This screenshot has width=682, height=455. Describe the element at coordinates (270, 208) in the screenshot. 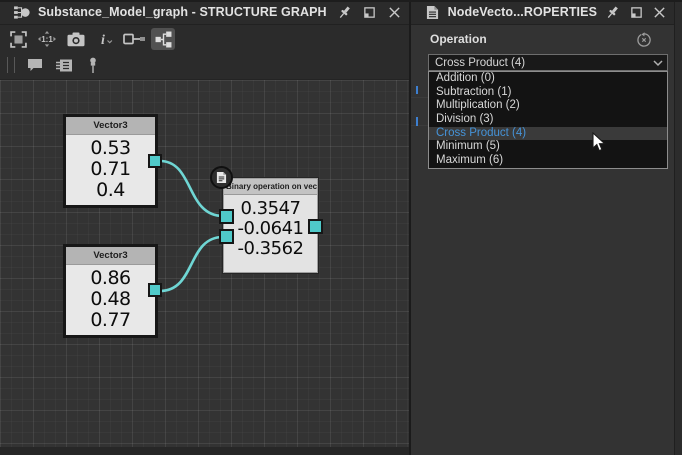

I see `value-x: 0.3547` at that location.